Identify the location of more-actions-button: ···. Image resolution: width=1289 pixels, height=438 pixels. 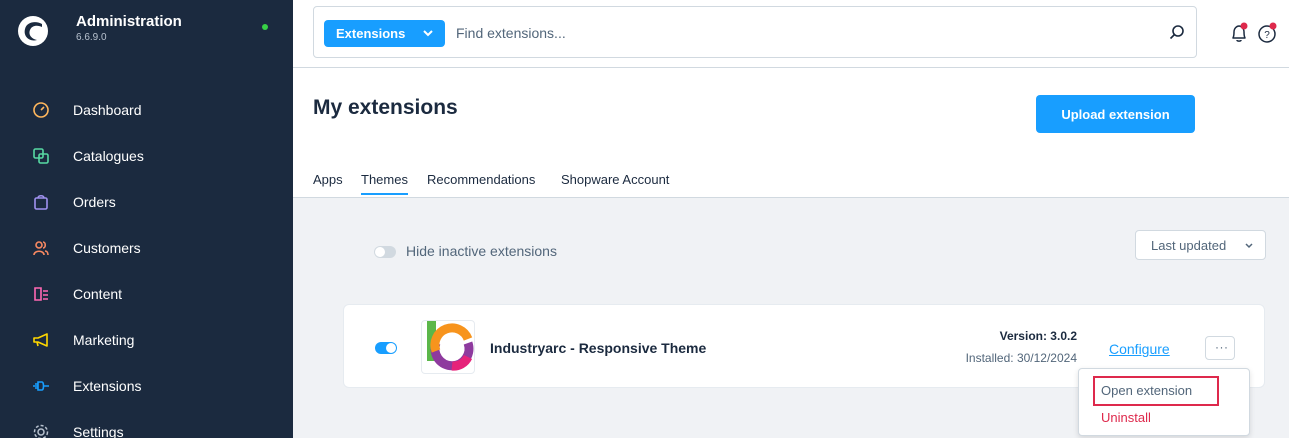
(1220, 348).